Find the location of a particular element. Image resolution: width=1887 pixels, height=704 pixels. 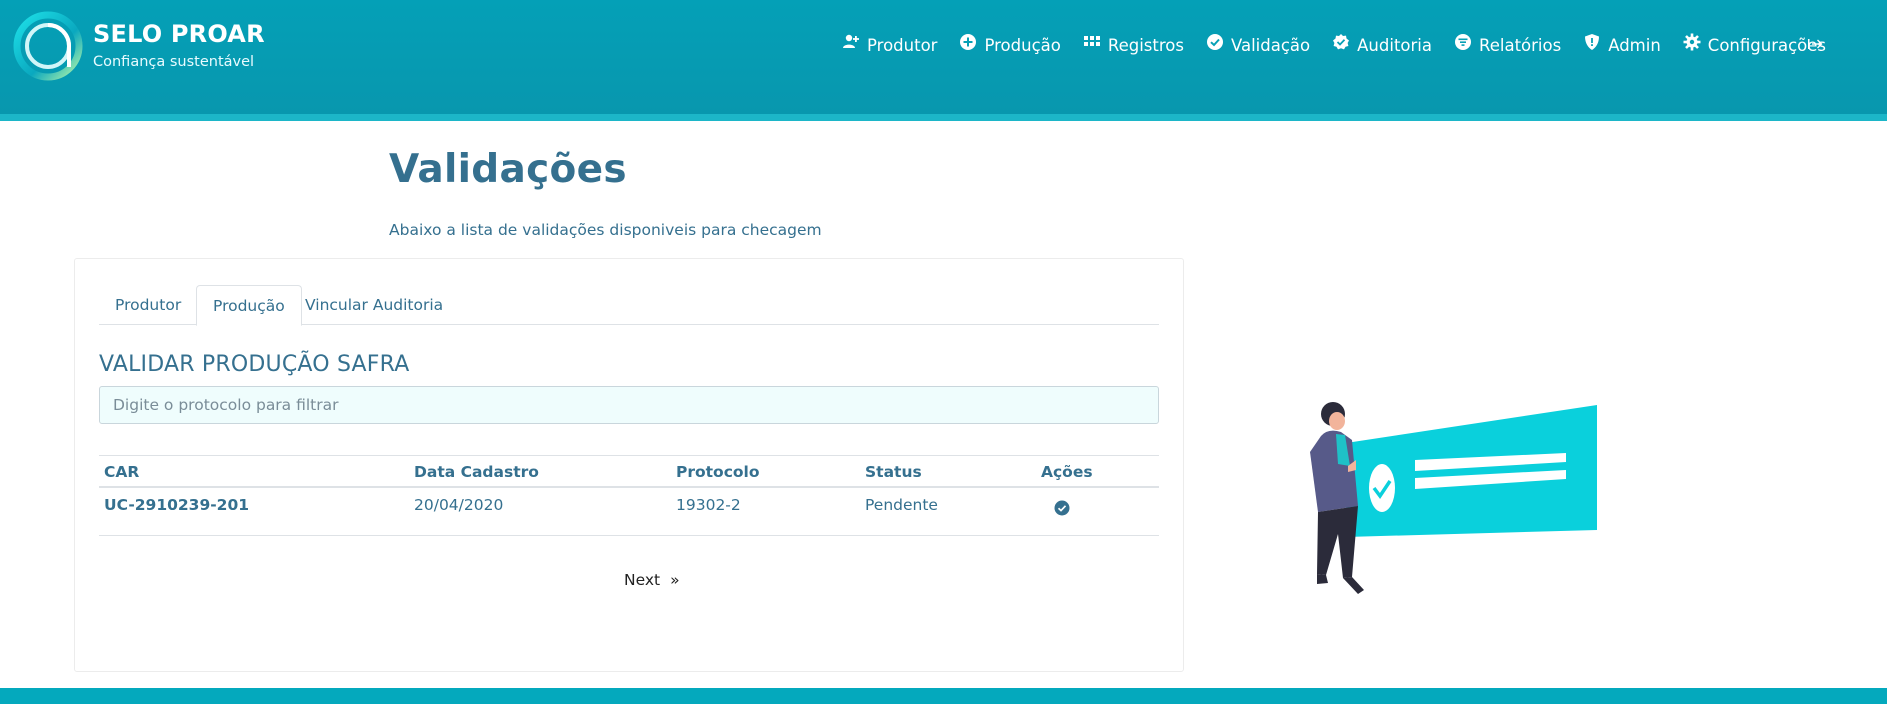

cell-protocolo: 19302-2 is located at coordinates (708, 505).